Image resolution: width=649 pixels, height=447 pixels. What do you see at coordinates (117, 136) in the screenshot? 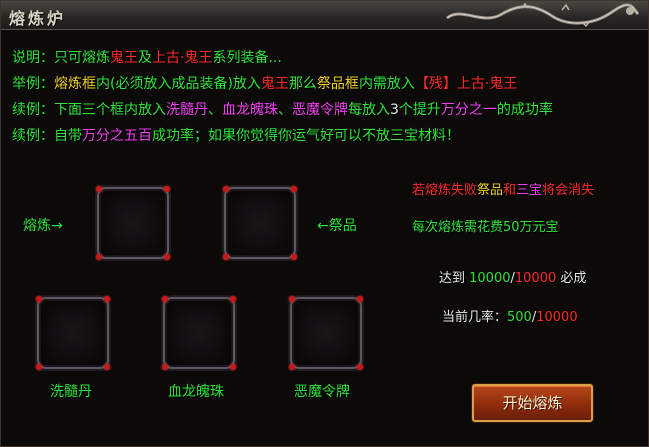
I see `text: 万分之五百` at bounding box center [117, 136].